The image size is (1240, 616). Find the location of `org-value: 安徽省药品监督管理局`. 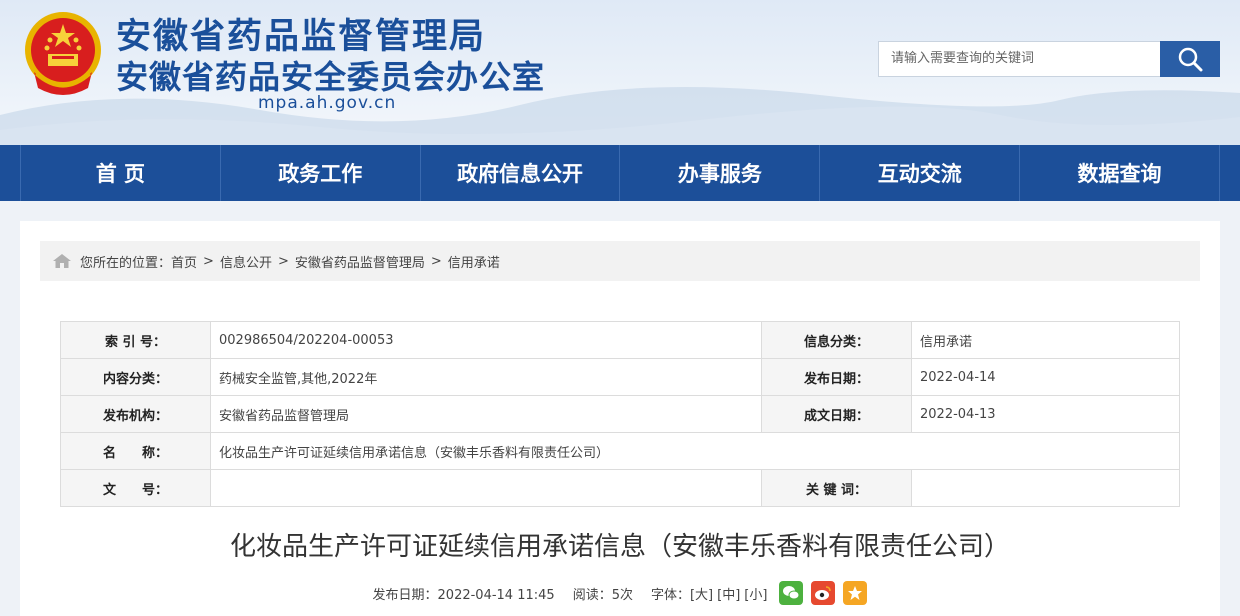

org-value: 安徽省药品监督管理局 is located at coordinates (486, 414).